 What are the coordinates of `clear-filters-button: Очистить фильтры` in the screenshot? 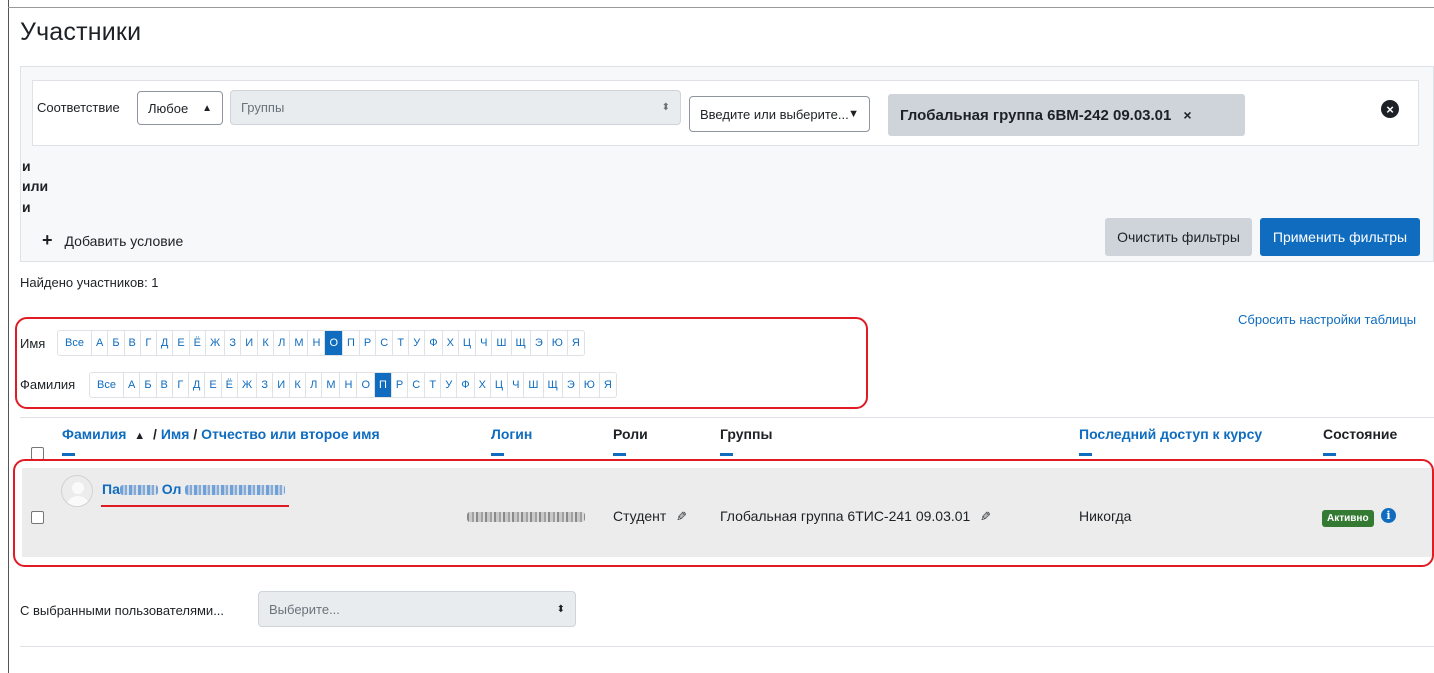 It's located at (1178, 237).